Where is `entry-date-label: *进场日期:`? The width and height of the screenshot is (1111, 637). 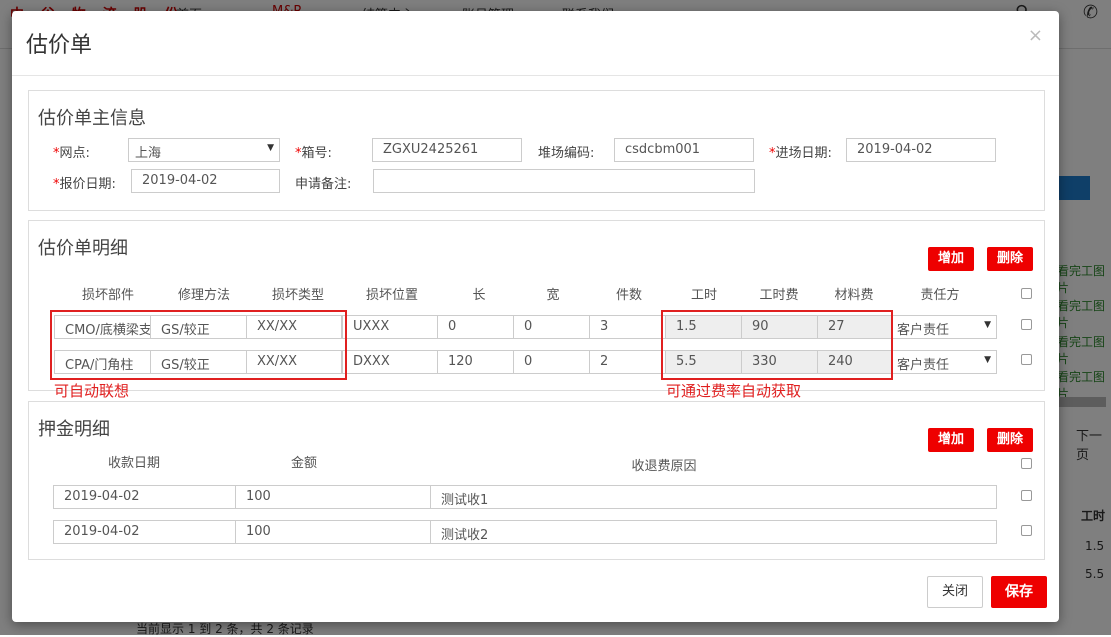
entry-date-label: *进场日期: is located at coordinates (800, 153).